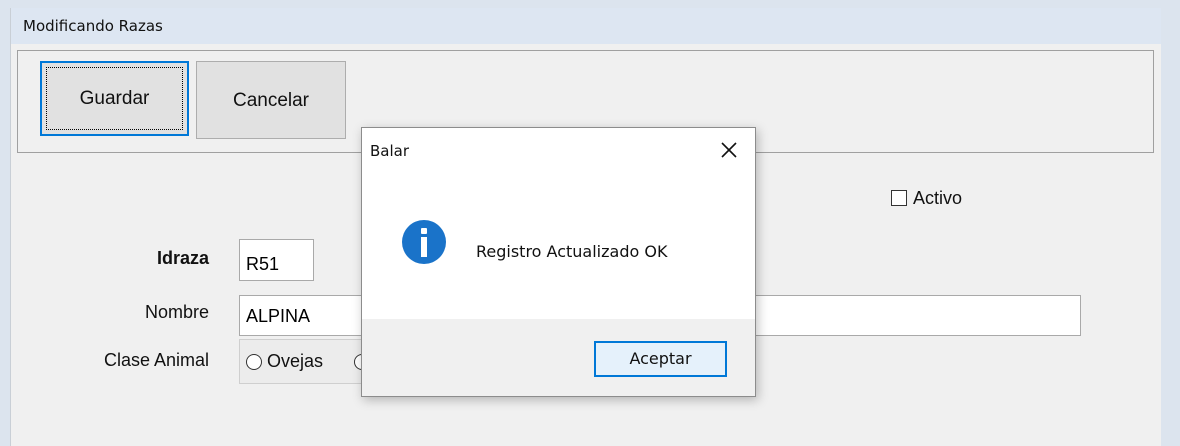 This screenshot has width=1180, height=446. Describe the element at coordinates (254, 362) in the screenshot. I see `radio-ovejas` at that location.